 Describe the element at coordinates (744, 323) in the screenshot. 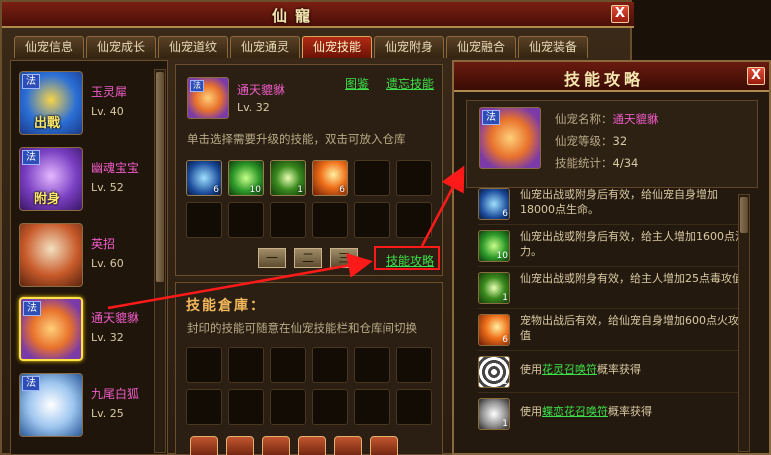

I see `guide-list-scrollbar` at that location.